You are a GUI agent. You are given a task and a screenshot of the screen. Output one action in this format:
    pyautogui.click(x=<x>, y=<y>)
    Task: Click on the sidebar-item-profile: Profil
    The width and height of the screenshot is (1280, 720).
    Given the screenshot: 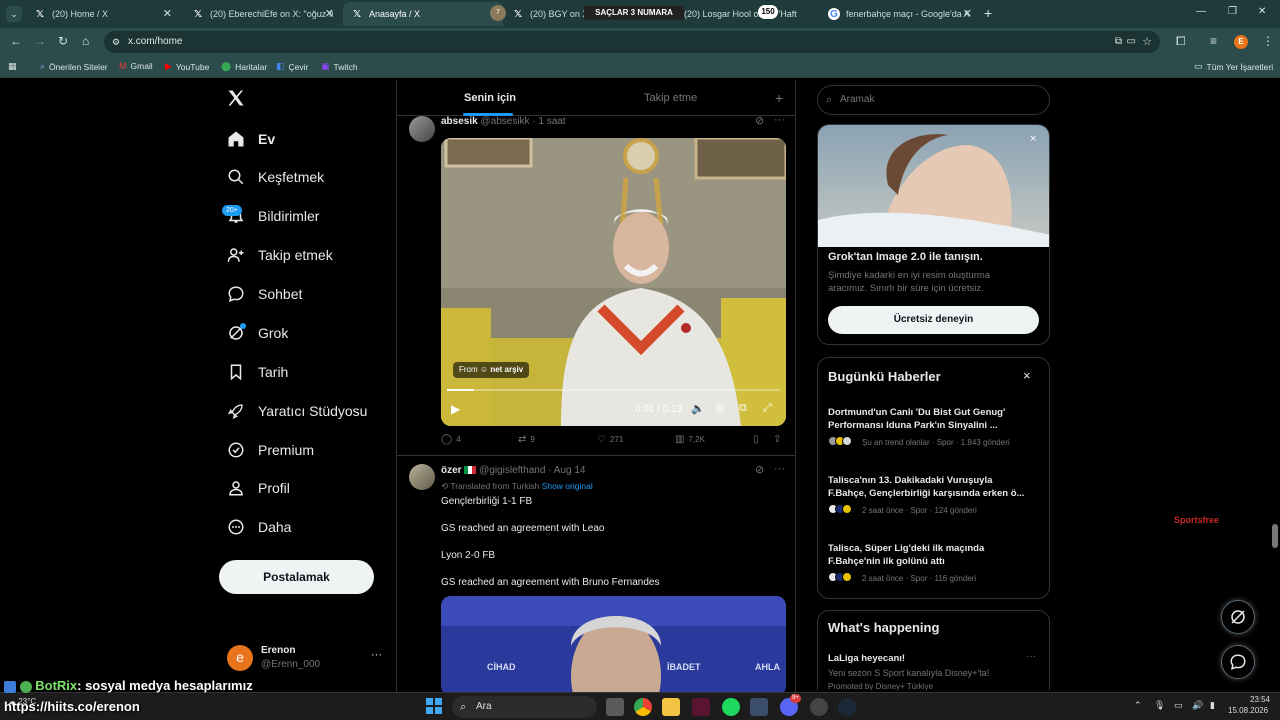 What is the action you would take?
    pyautogui.click(x=258, y=488)
    